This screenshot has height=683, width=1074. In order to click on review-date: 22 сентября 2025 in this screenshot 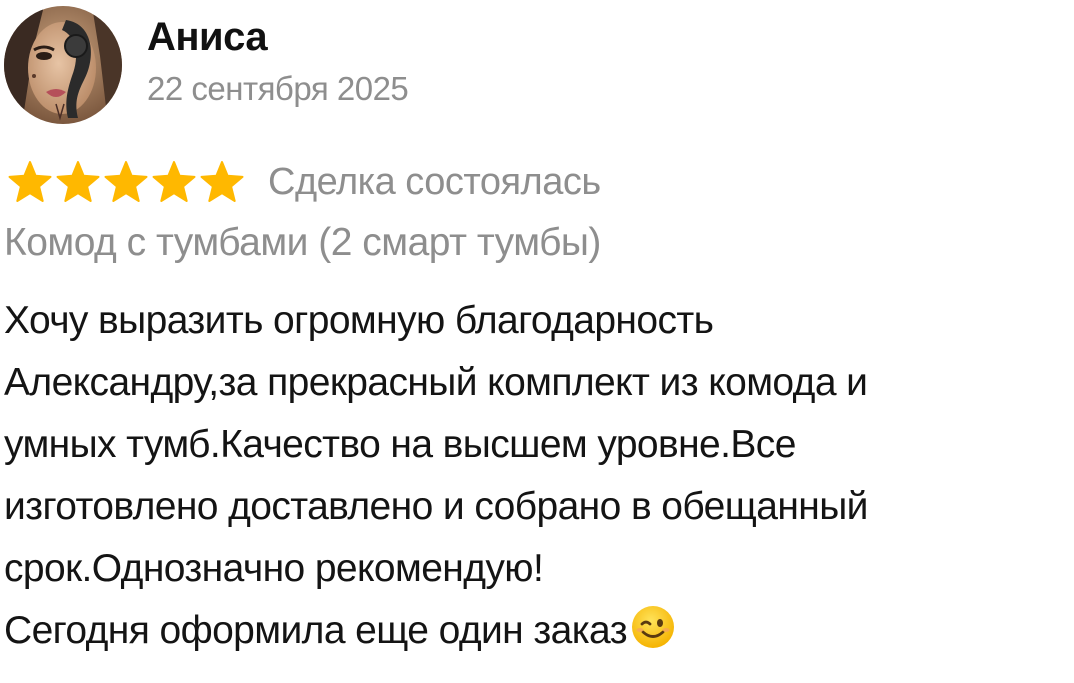, I will do `click(278, 88)`.